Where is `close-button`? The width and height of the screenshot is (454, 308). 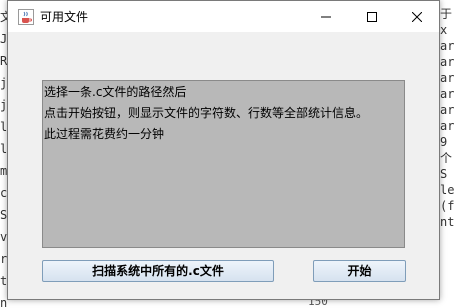
close-button is located at coordinates (416, 16).